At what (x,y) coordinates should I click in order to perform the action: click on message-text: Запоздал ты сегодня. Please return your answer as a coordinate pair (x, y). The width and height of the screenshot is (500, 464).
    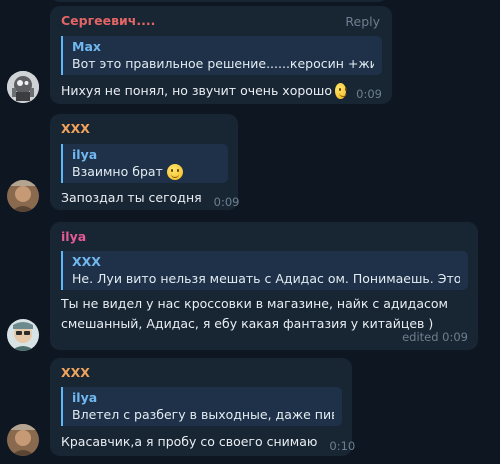
    Looking at the image, I should click on (131, 197).